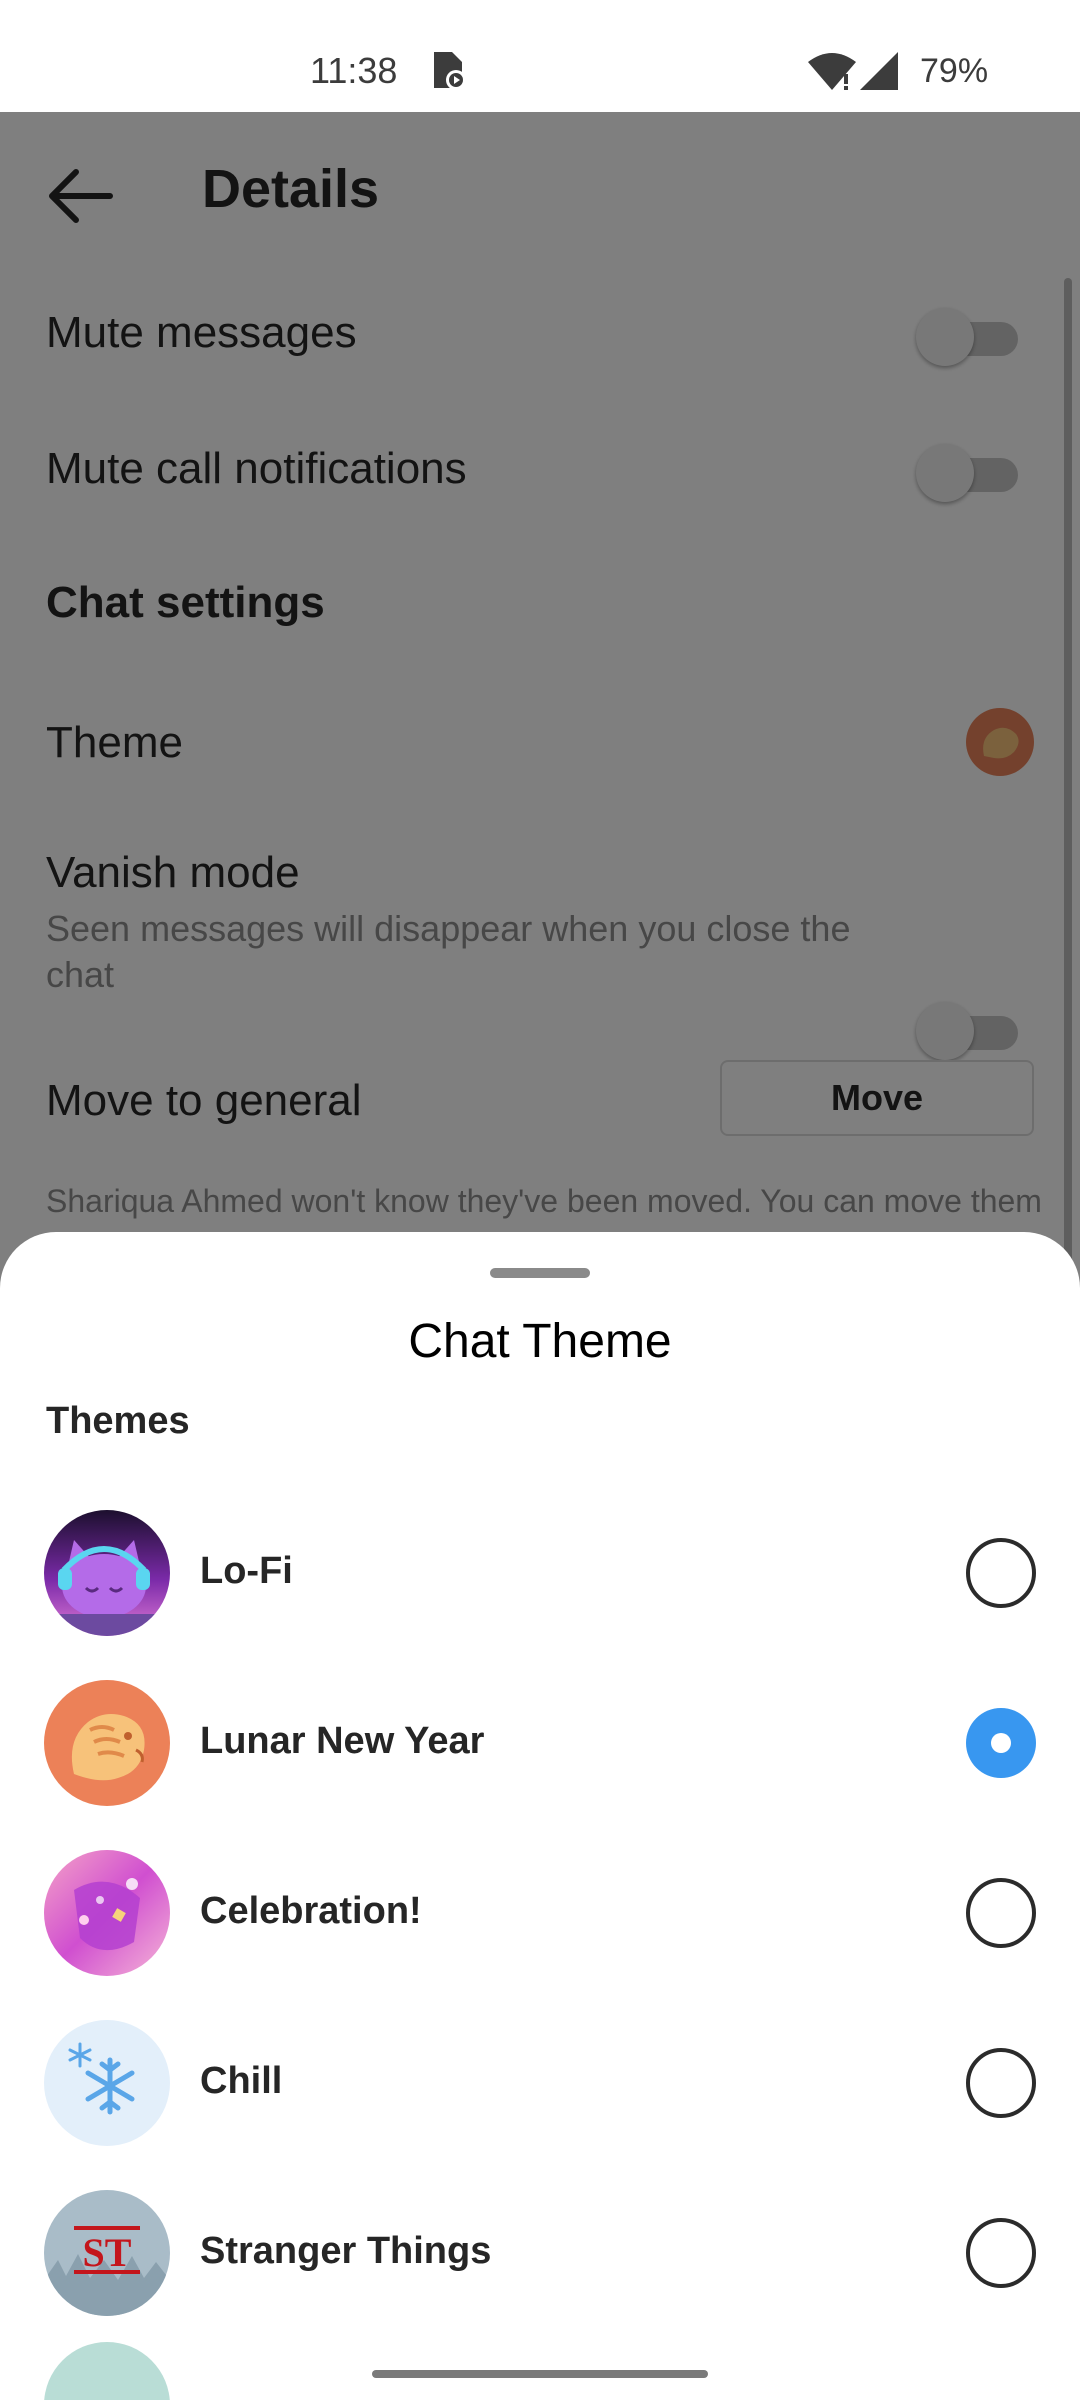 The width and height of the screenshot is (1080, 2400). Describe the element at coordinates (241, 2081) in the screenshot. I see `theme-label-chill: Chill` at that location.